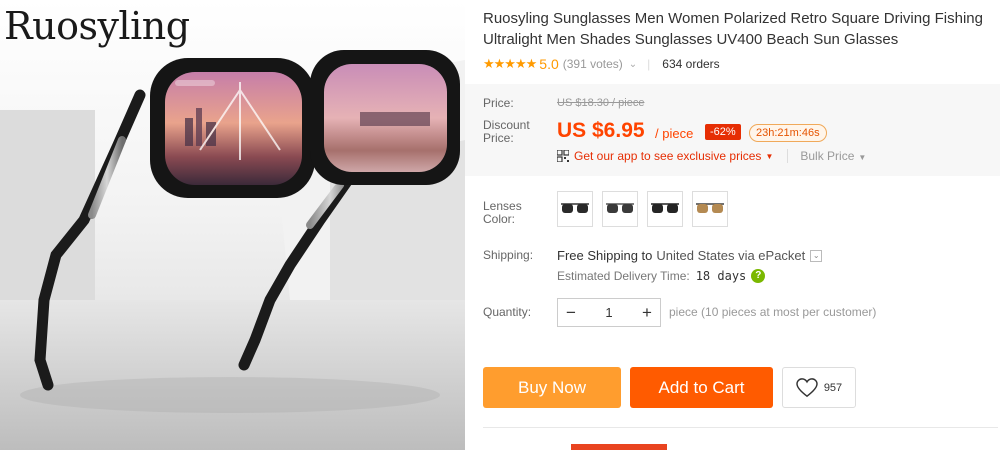 Image resolution: width=1000 pixels, height=450 pixels. Describe the element at coordinates (730, 255) in the screenshot. I see `shipping-destination-link: United States via ePacket` at that location.